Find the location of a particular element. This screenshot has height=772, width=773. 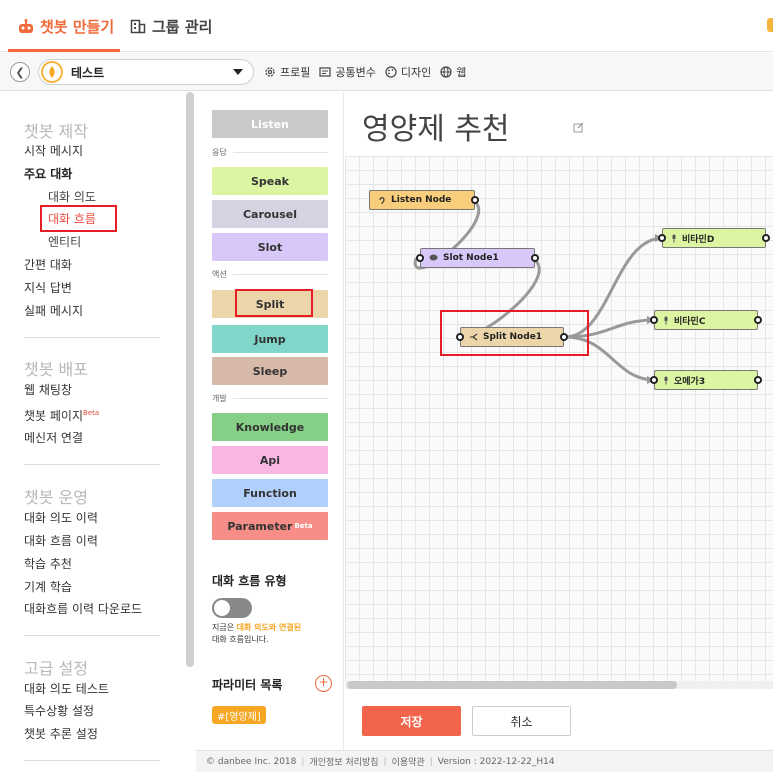

palette-node-slot: Slot is located at coordinates (270, 247).